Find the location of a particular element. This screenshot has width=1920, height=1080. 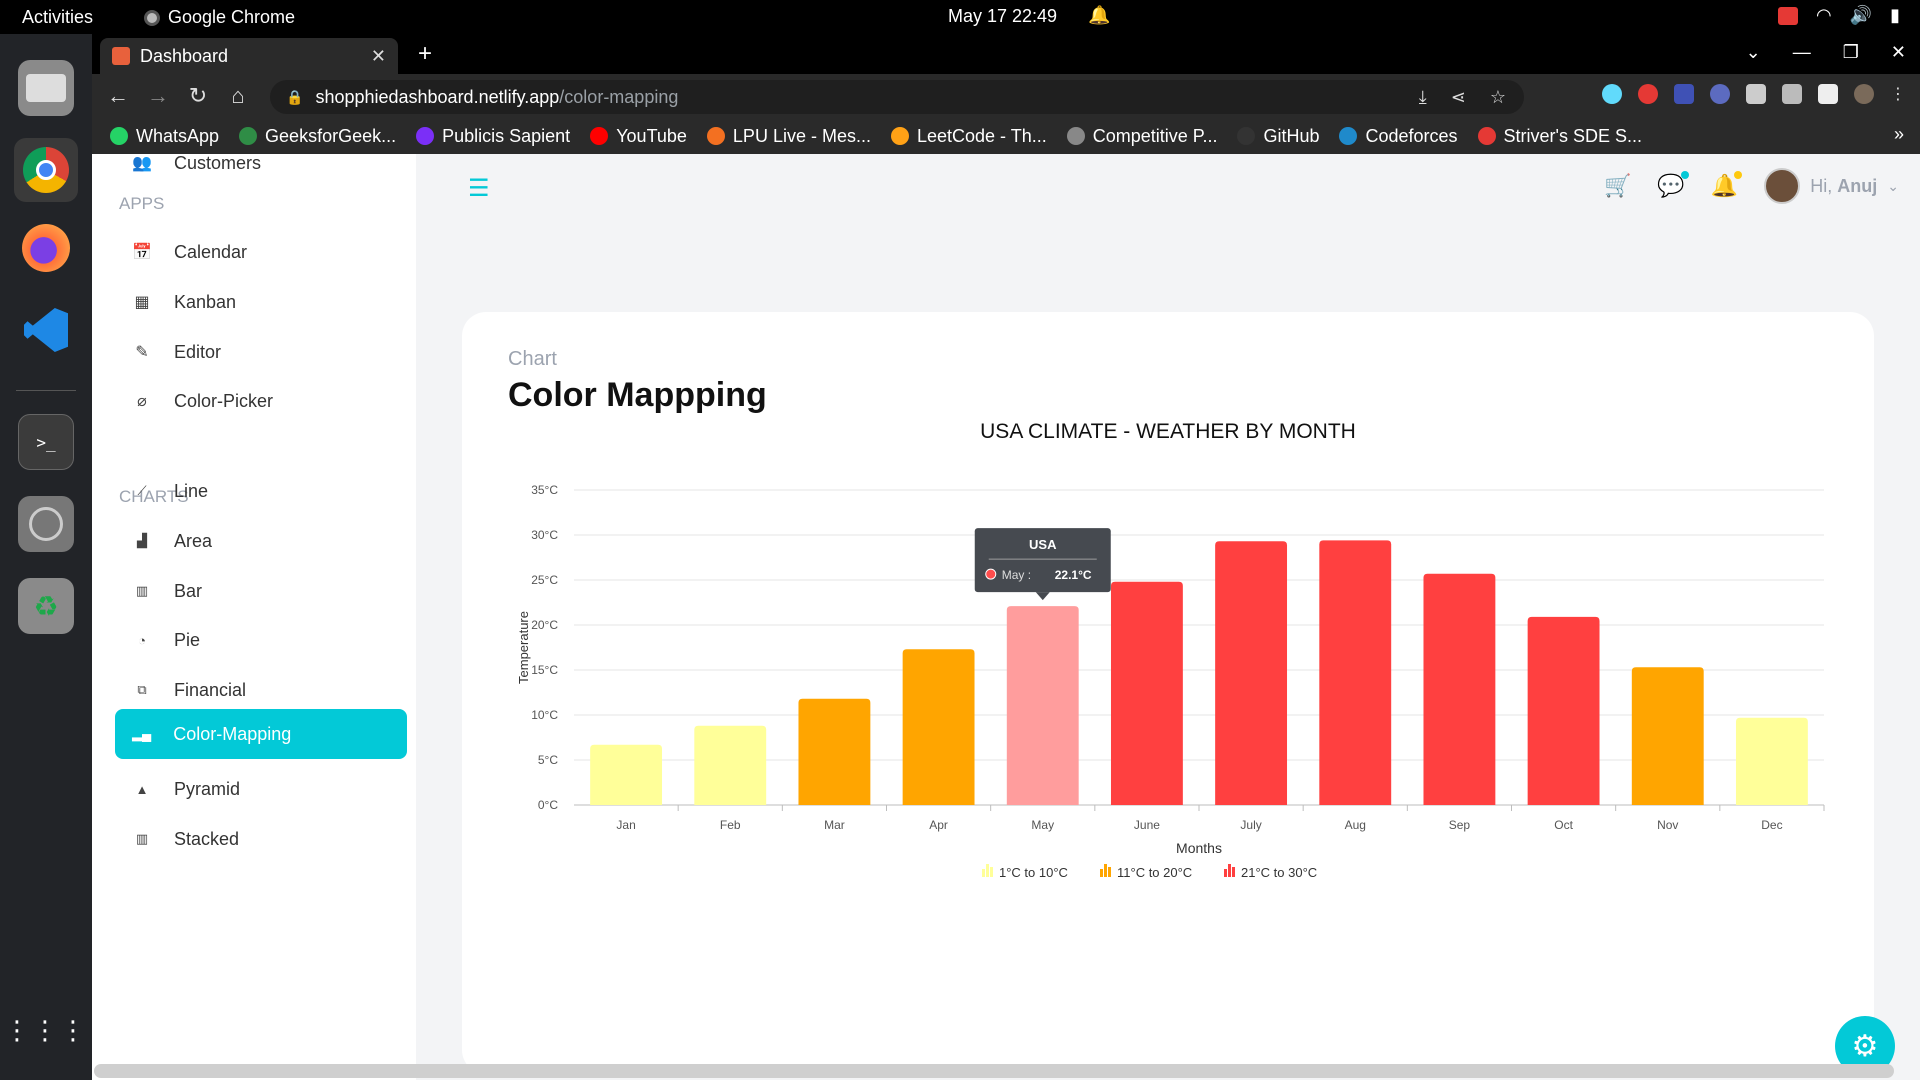

bookmark-item: Publicis Sapient is located at coordinates (493, 136).